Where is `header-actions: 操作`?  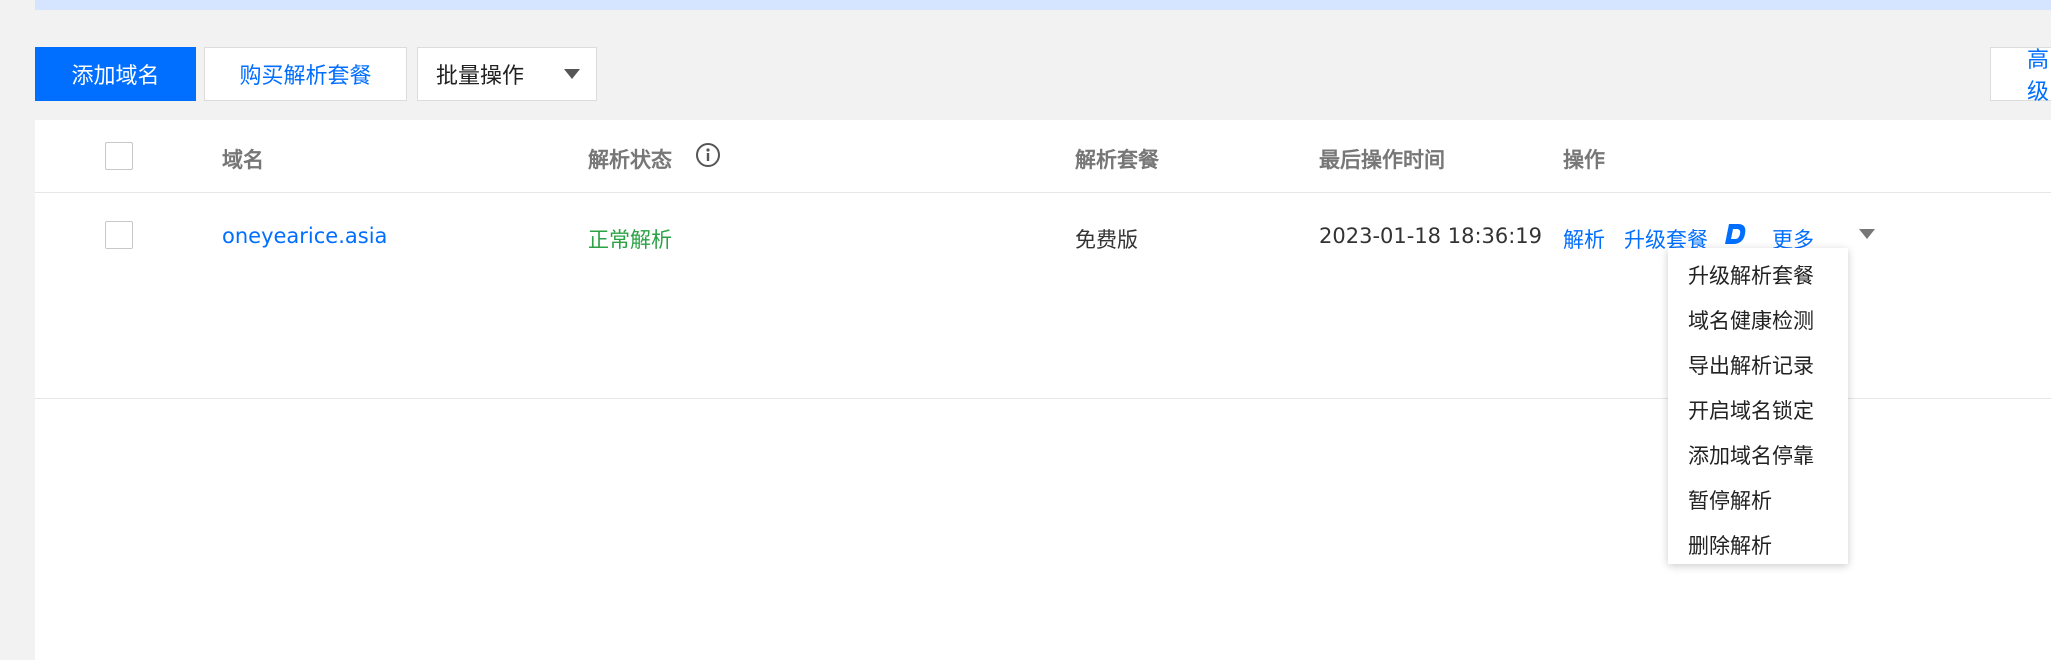
header-actions: 操作 is located at coordinates (1584, 160).